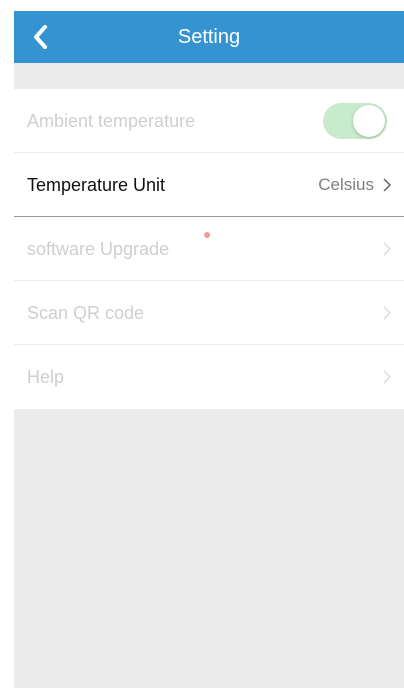  Describe the element at coordinates (209, 377) in the screenshot. I see `setting-row-help: Help` at that location.